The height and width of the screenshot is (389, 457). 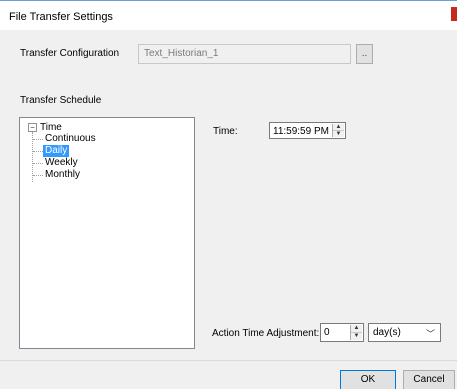 What do you see at coordinates (244, 54) in the screenshot?
I see `transfer-configuration-field: Text_Historian_1` at bounding box center [244, 54].